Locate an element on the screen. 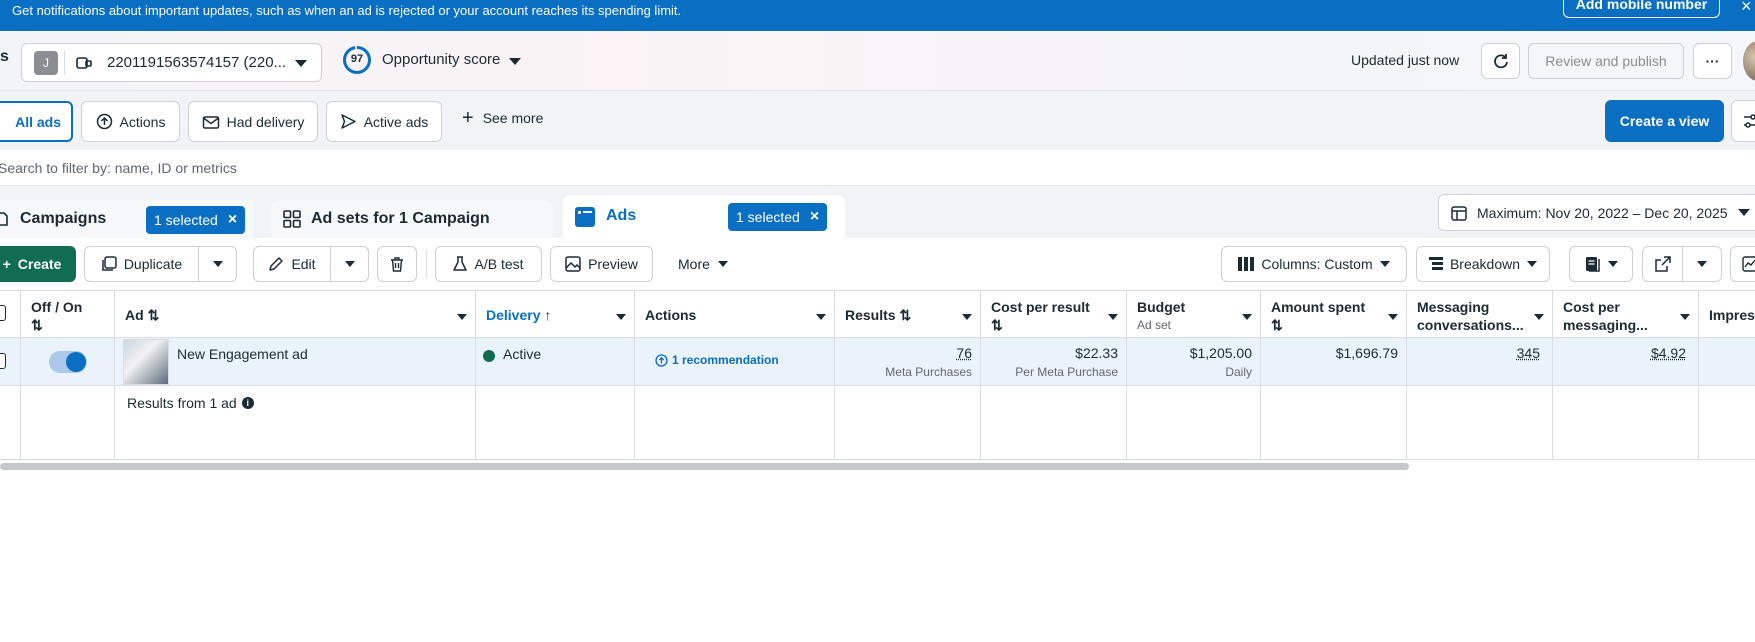 This screenshot has height=642, width=1755. header-cost-per-result: Cost per result ⇅ is located at coordinates (1054, 314).